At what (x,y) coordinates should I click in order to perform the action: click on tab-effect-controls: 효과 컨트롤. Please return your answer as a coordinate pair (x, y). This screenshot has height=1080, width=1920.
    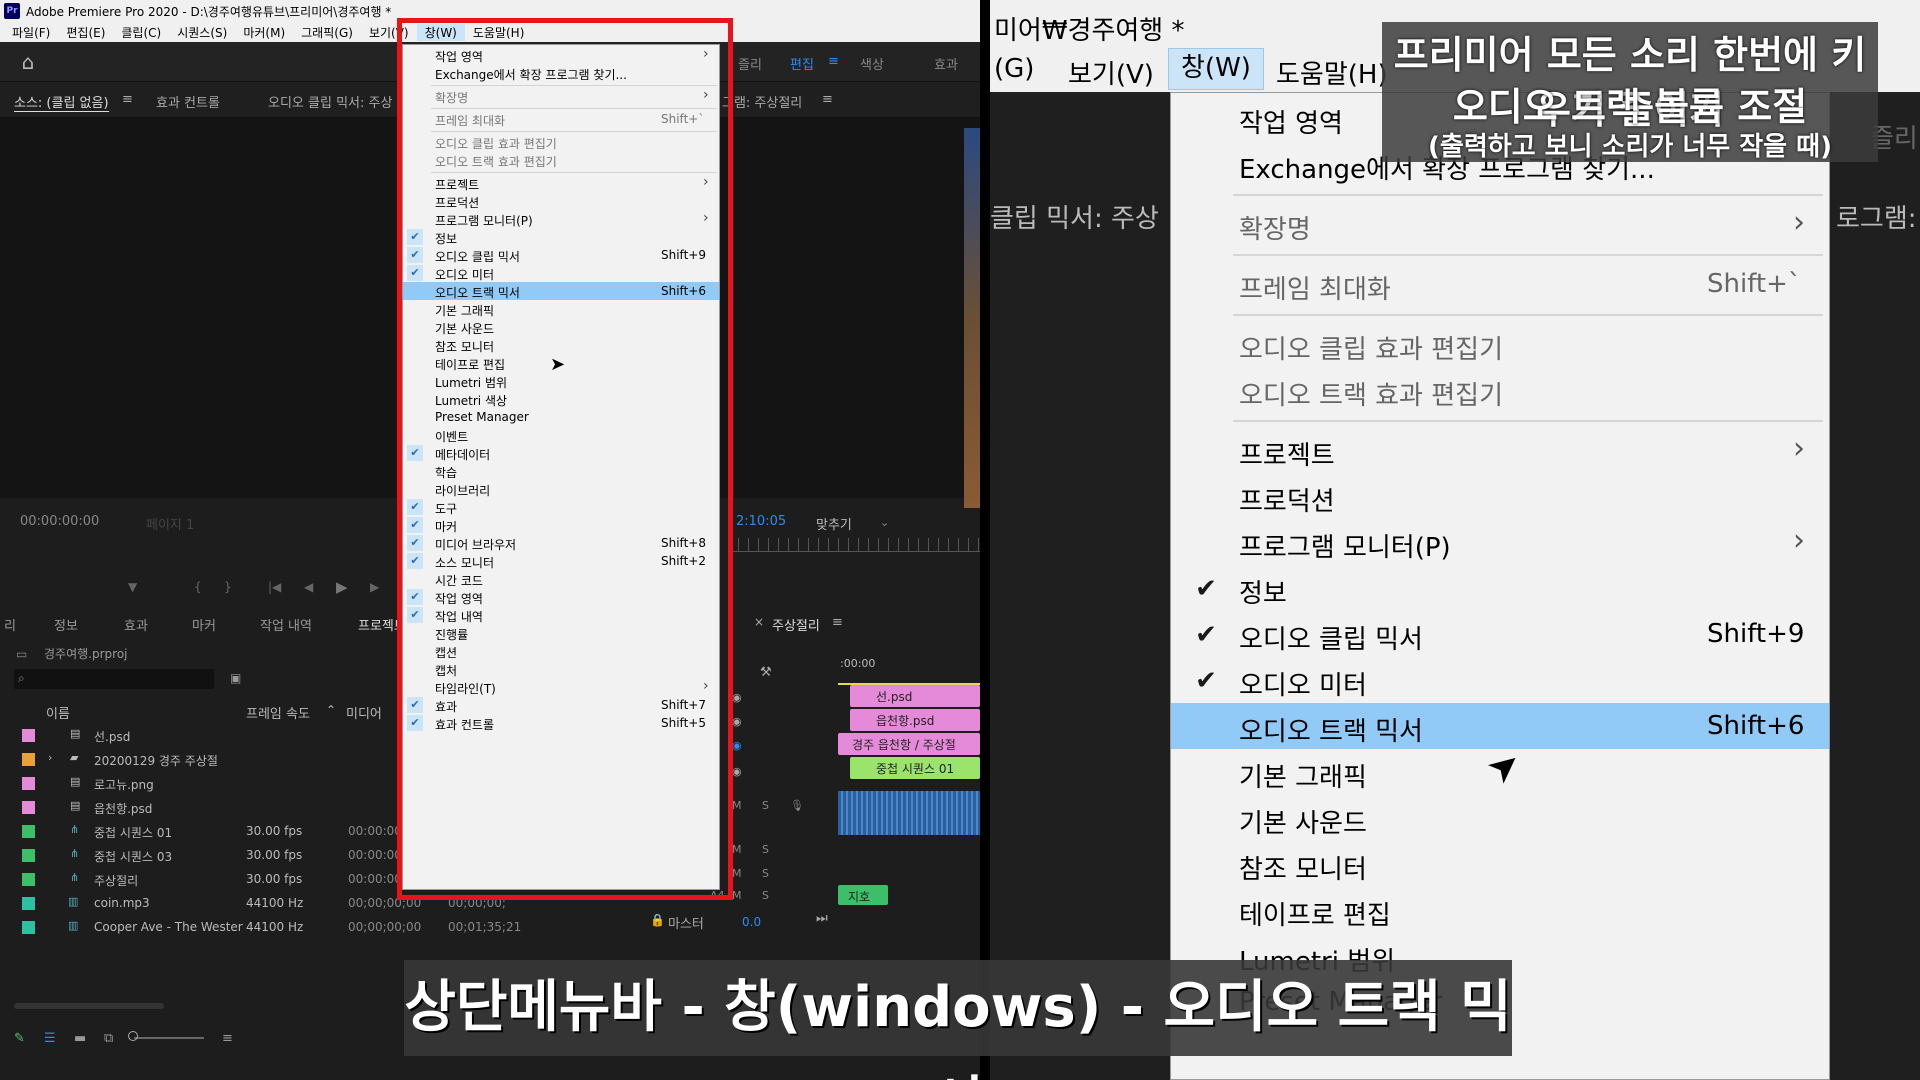
    Looking at the image, I should click on (188, 101).